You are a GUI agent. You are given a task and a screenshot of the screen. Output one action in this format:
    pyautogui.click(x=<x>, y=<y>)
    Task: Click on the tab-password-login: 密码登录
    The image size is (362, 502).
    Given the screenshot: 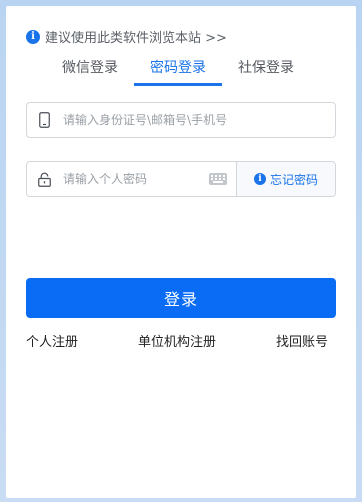 What is the action you would take?
    pyautogui.click(x=178, y=68)
    